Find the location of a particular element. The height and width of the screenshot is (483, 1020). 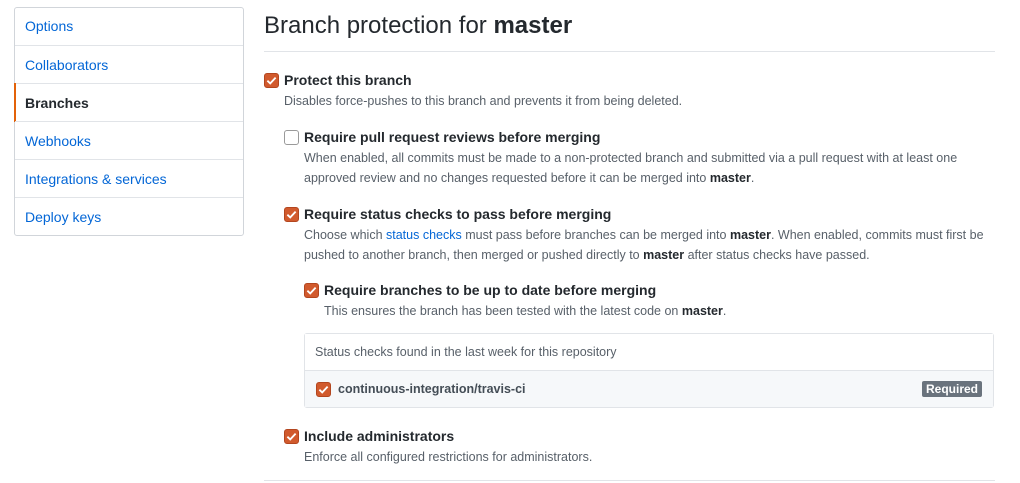

sidebar-item-collaborators: Collaborators is located at coordinates (129, 64).